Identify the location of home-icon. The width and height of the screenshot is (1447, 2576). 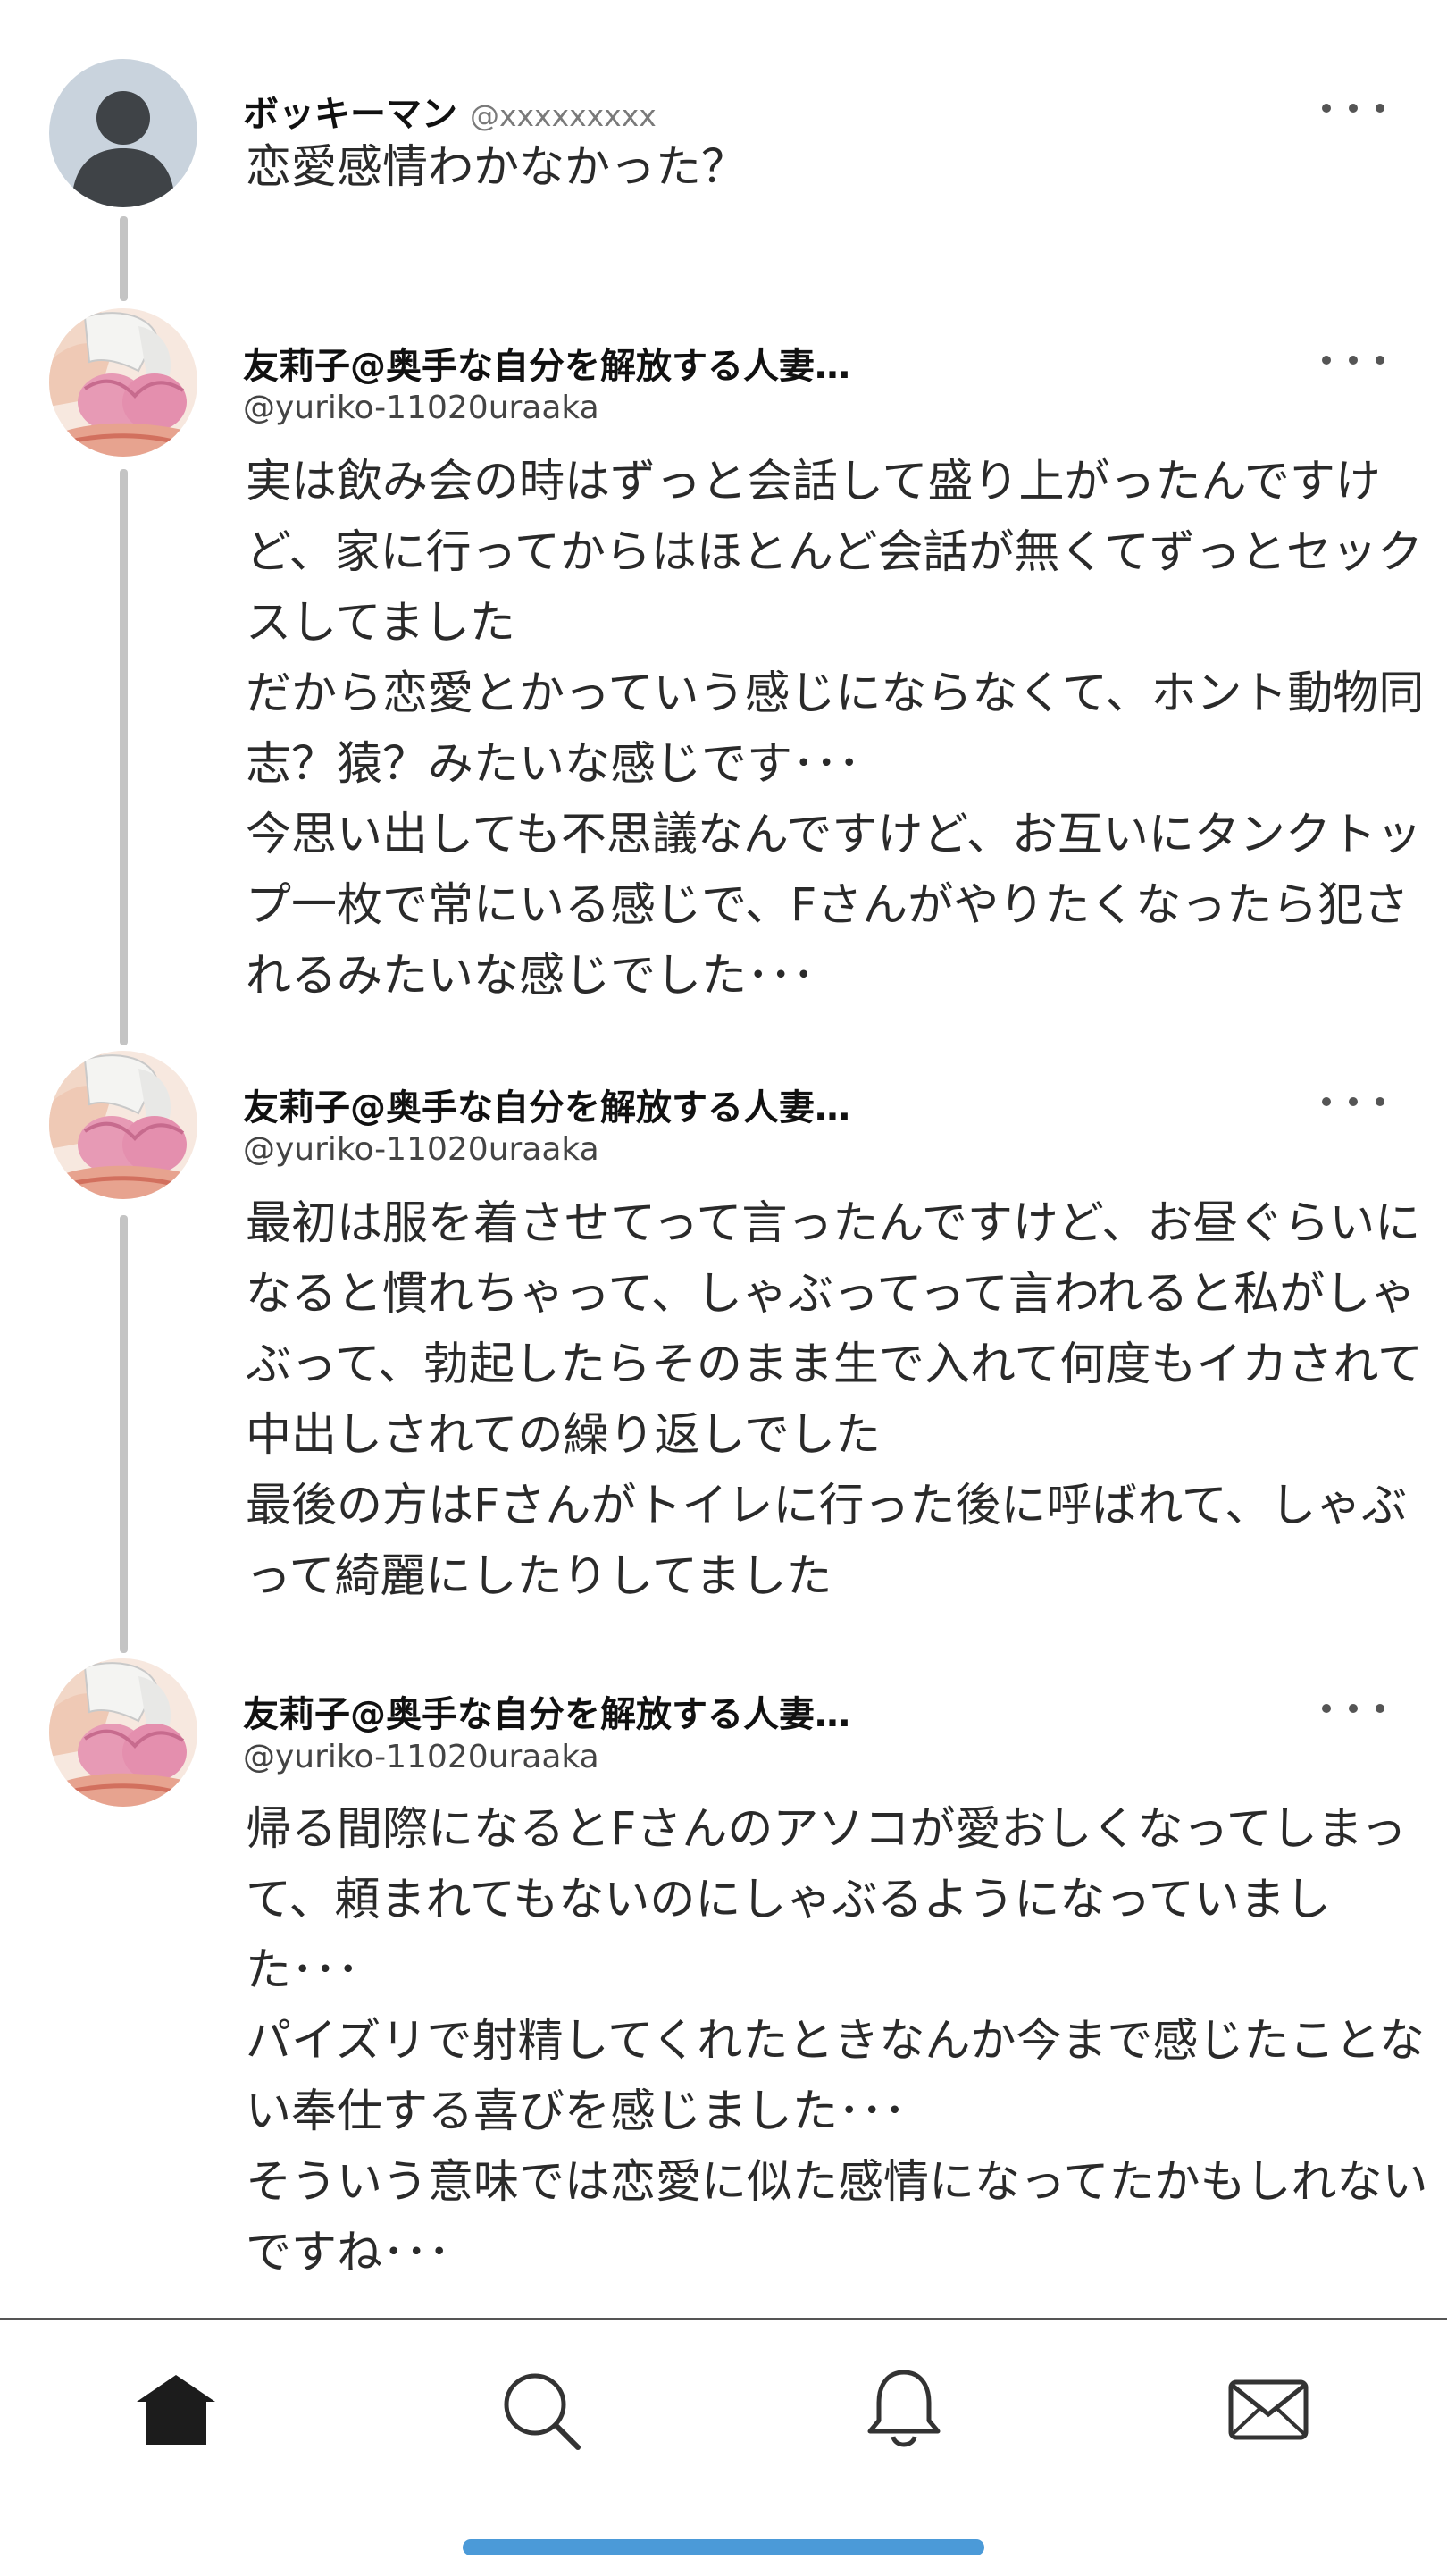
(176, 2410).